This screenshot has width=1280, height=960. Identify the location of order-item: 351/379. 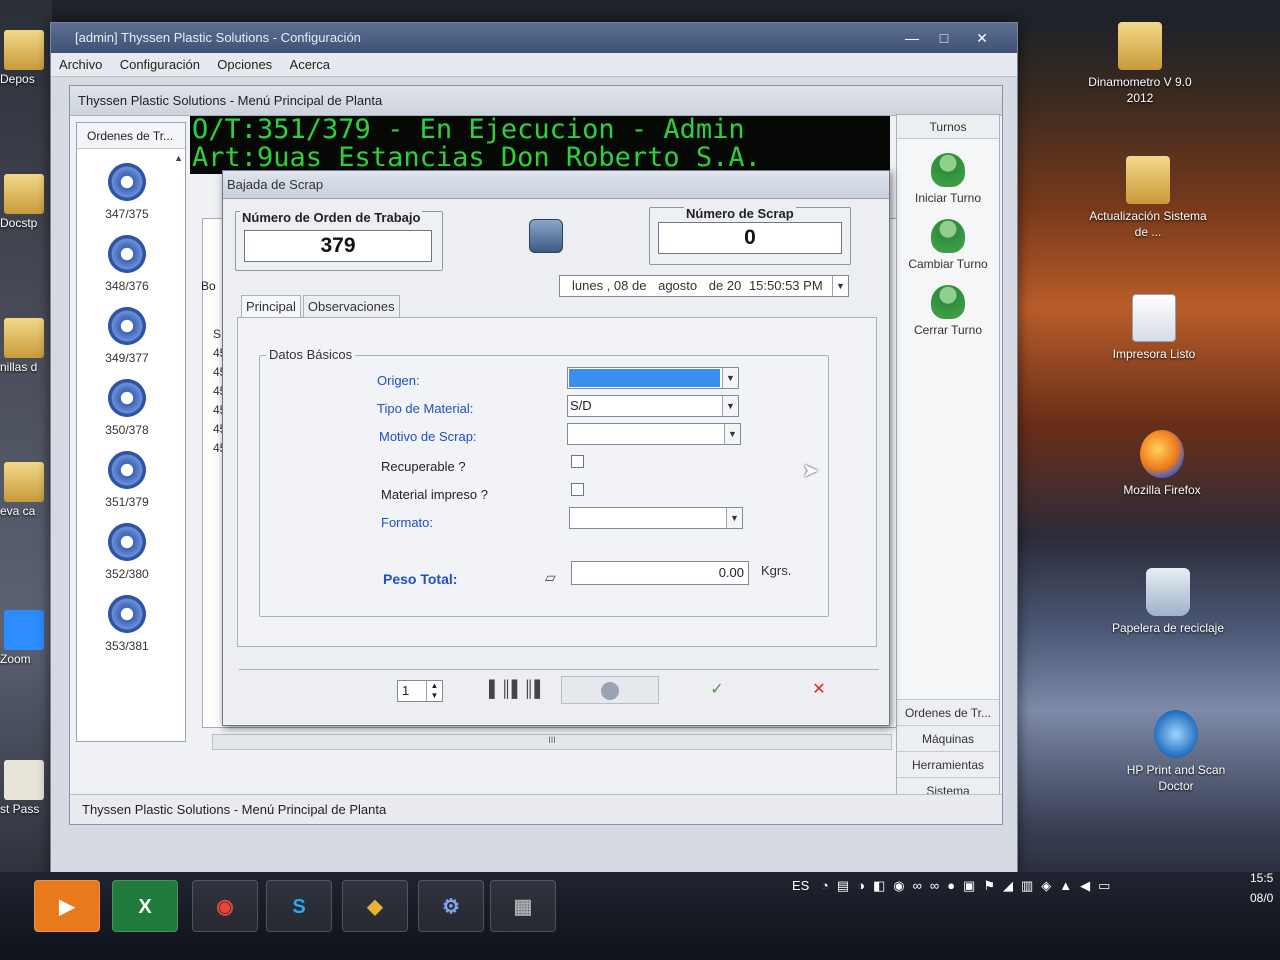
(127, 480).